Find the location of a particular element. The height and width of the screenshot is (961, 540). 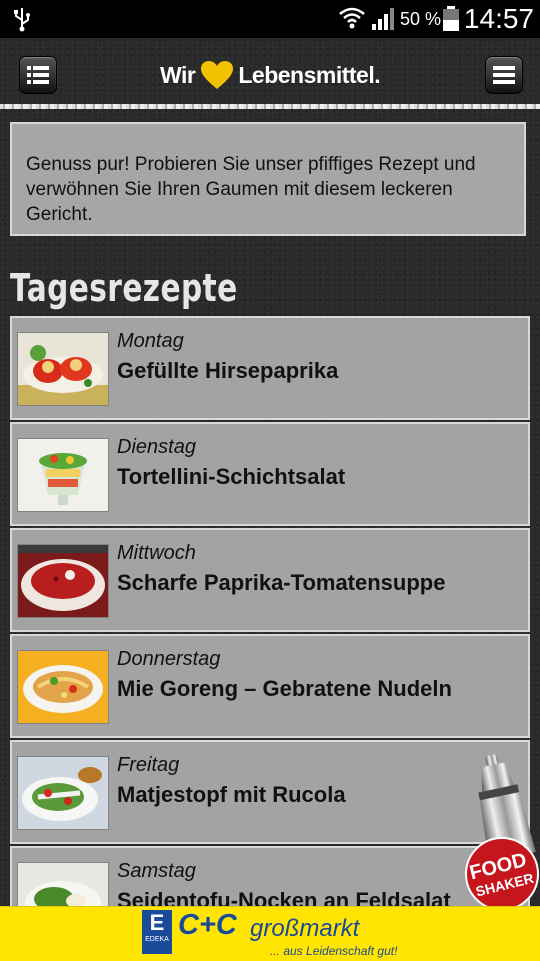

recipe-item: Mittwoch Scharfe Paprika-Tomatensuppe is located at coordinates (270, 580).